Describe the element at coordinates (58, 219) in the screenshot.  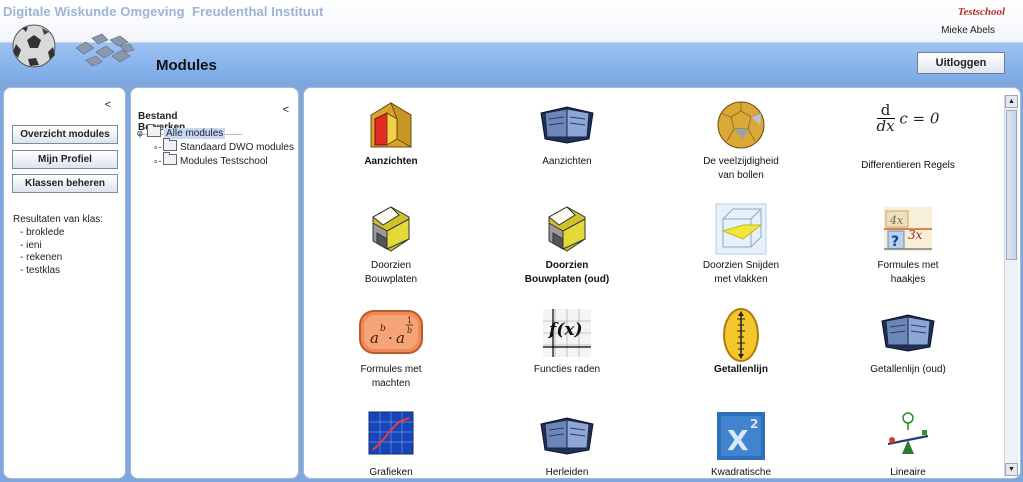
I see `results-label: Resultaten van klas:` at that location.